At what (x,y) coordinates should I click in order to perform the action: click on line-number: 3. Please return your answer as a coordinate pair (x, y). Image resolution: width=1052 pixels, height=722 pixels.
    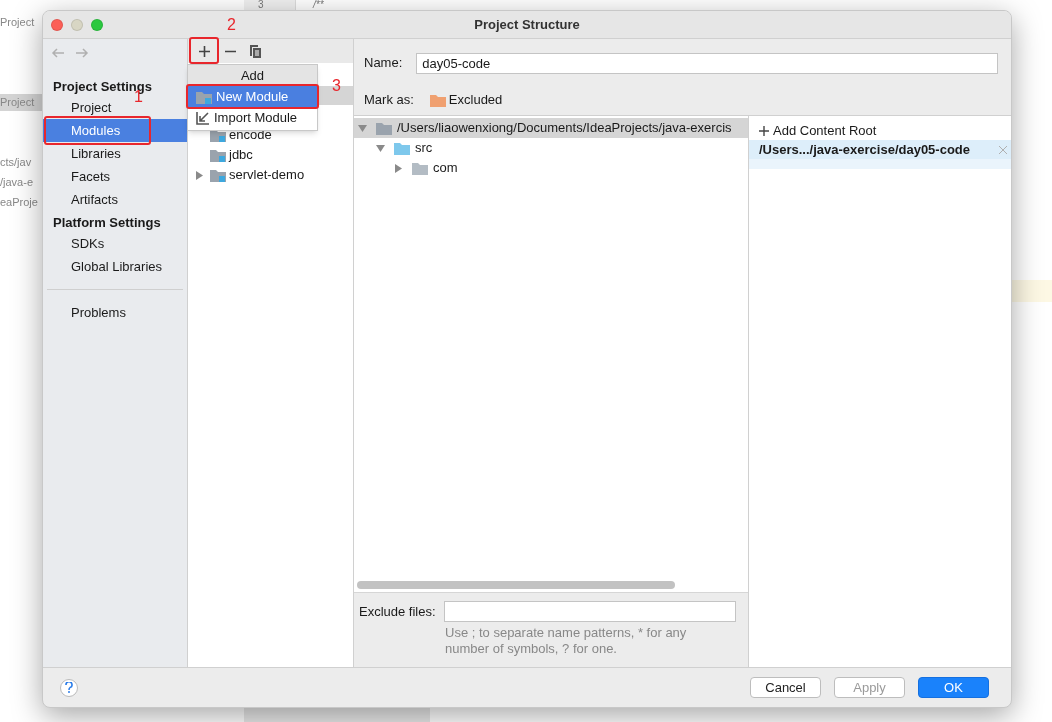
    Looking at the image, I should click on (261, 5).